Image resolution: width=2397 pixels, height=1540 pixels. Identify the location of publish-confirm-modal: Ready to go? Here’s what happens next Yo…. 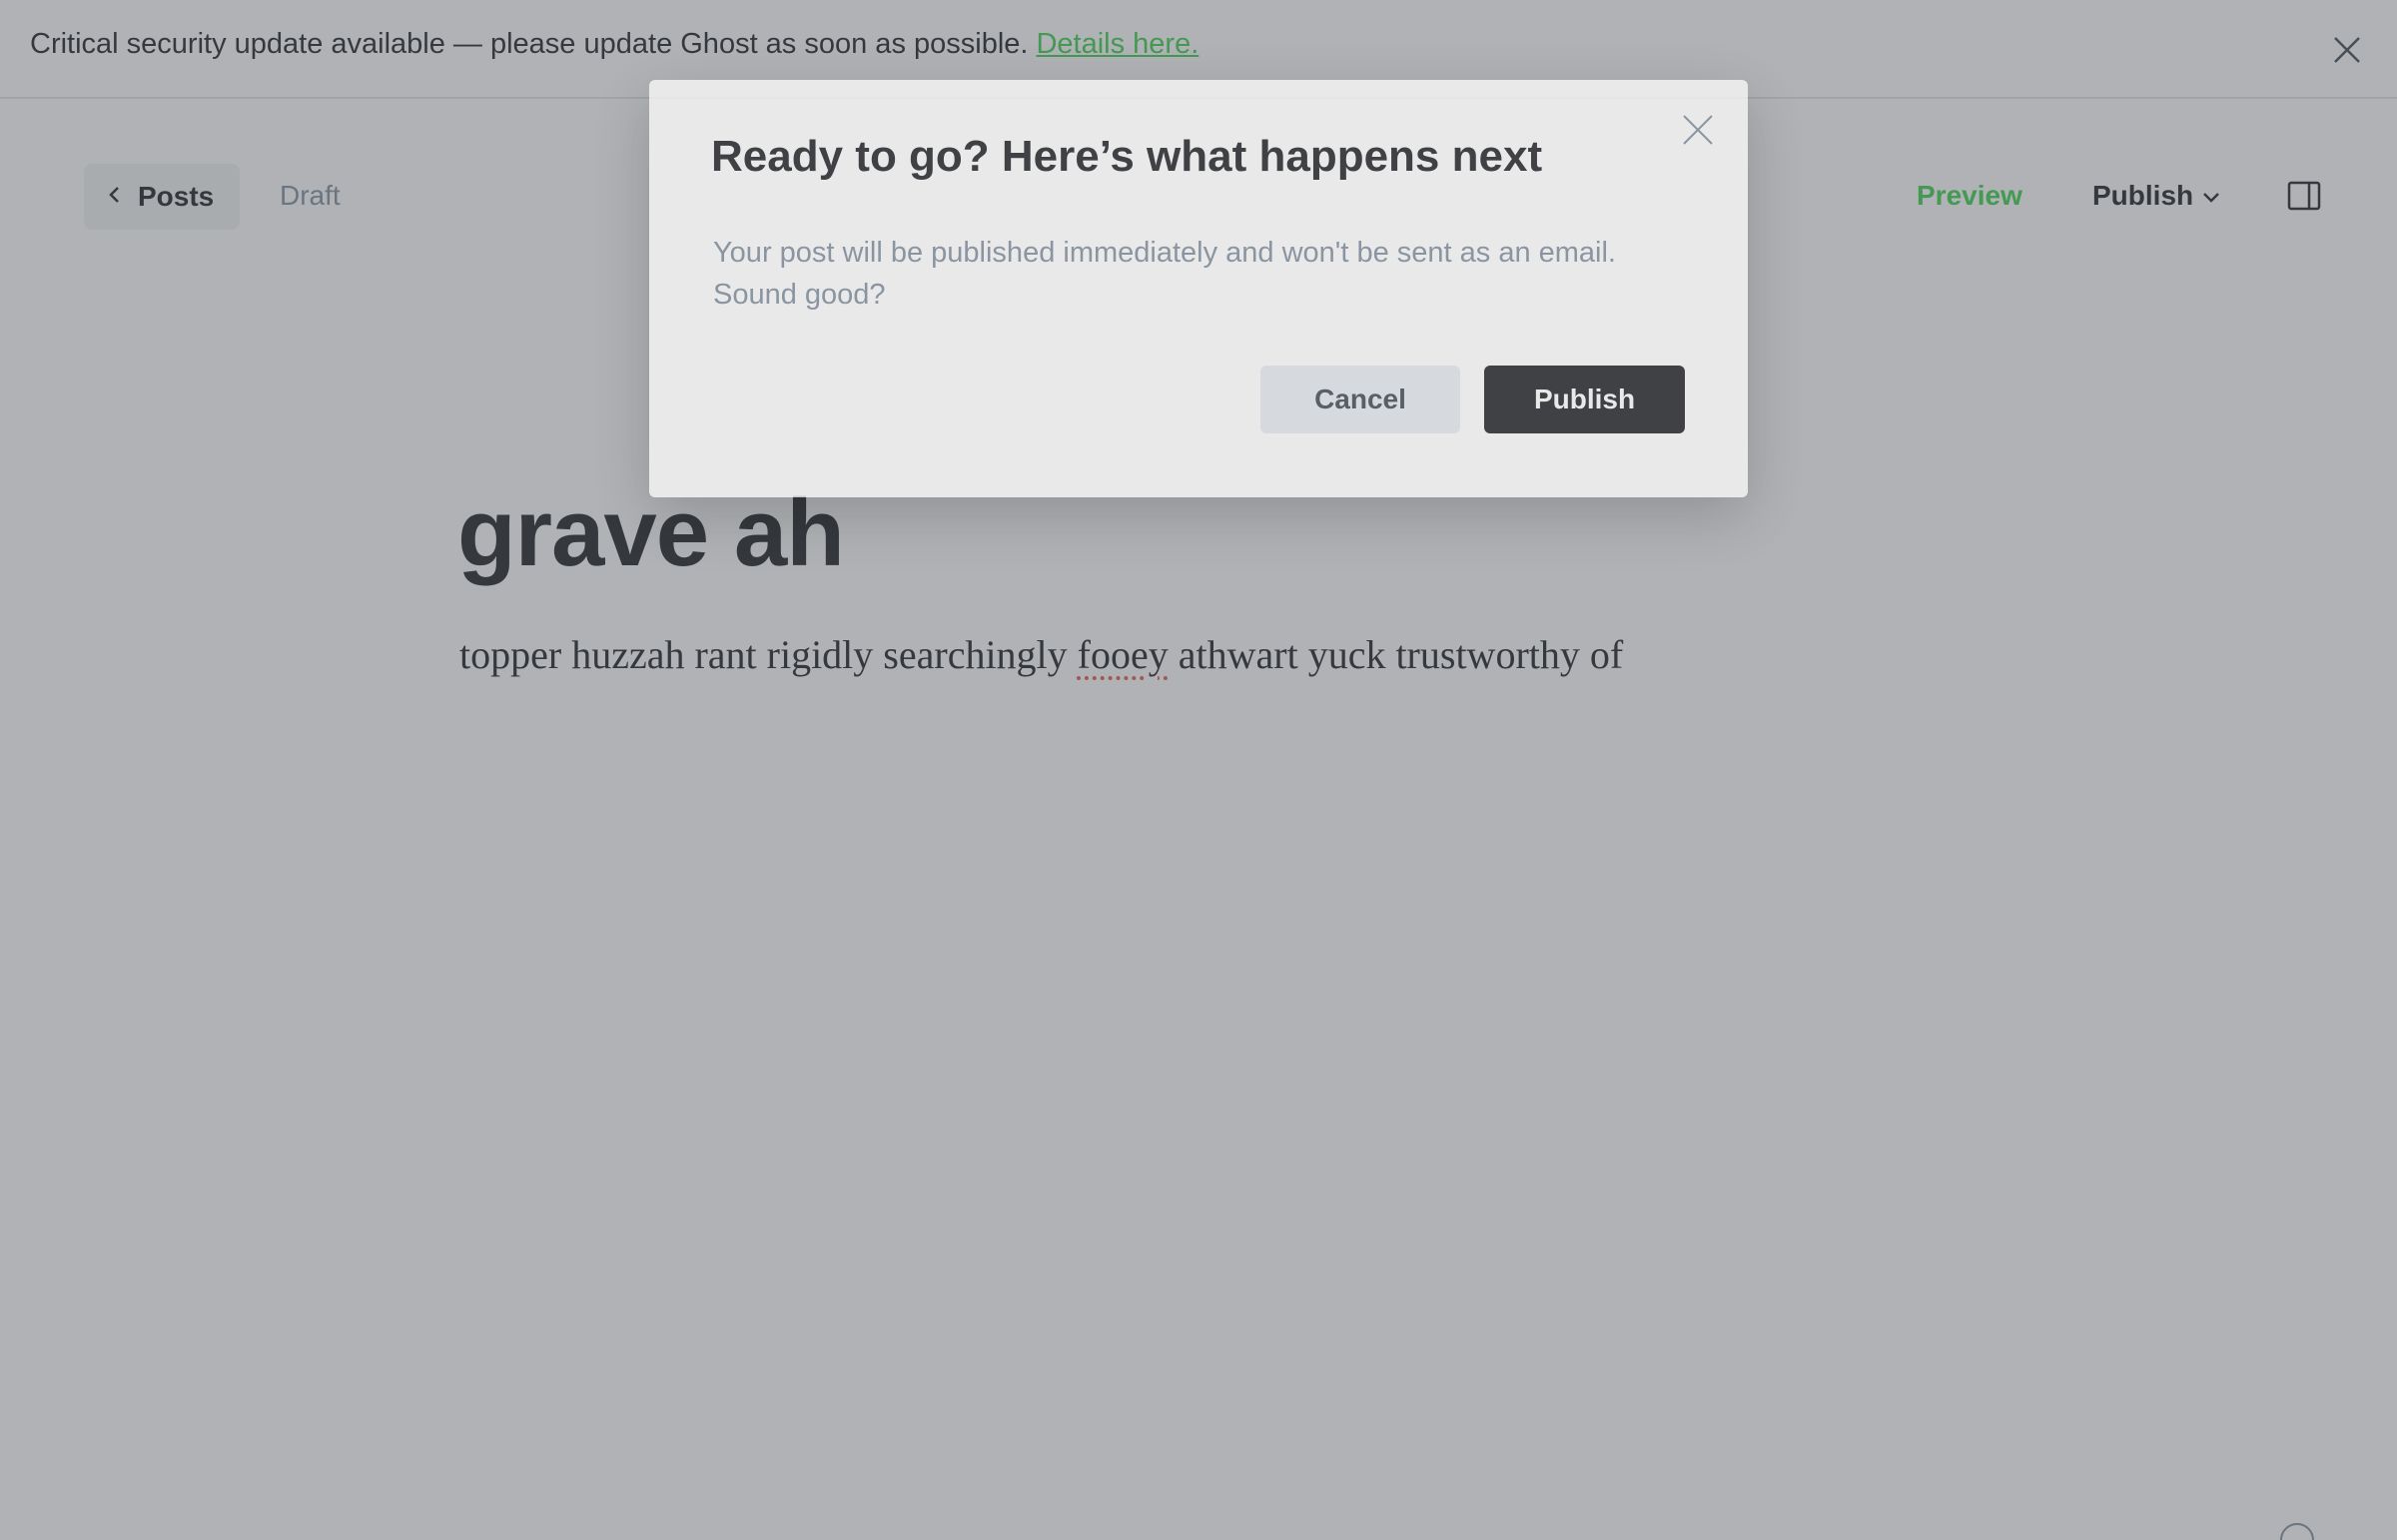
(1198, 289).